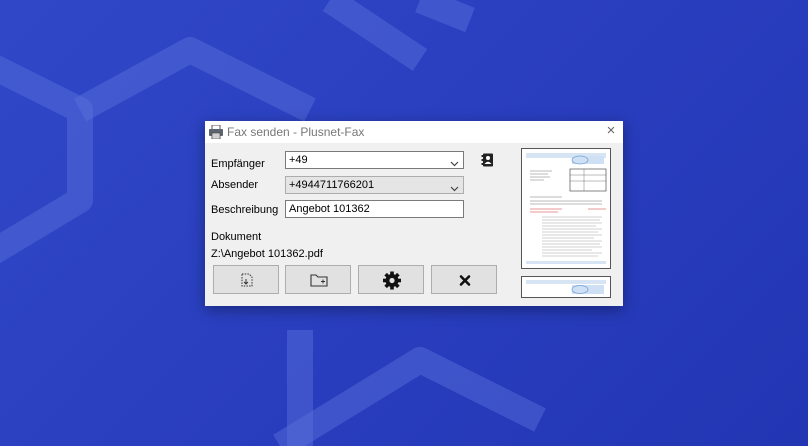 The height and width of the screenshot is (446, 808). I want to click on cancel-button, so click(464, 279).